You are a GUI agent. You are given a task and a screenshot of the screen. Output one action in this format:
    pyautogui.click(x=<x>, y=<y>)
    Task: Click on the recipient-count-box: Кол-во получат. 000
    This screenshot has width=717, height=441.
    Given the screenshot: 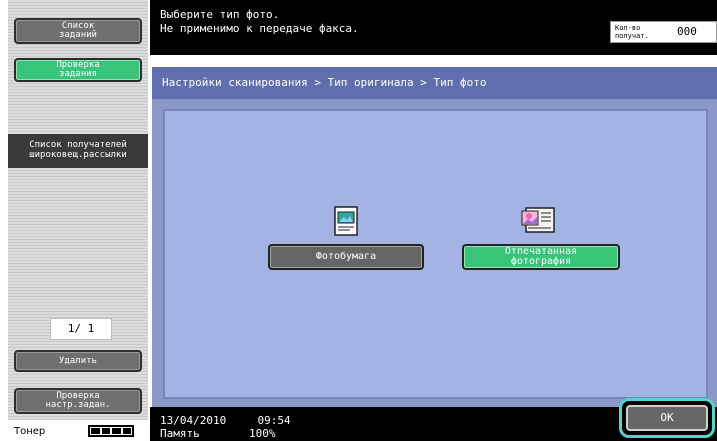 What is the action you would take?
    pyautogui.click(x=663, y=32)
    